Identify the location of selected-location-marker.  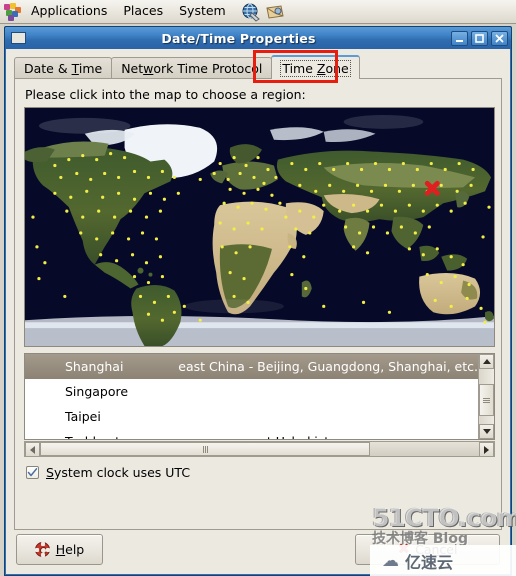
(432, 188).